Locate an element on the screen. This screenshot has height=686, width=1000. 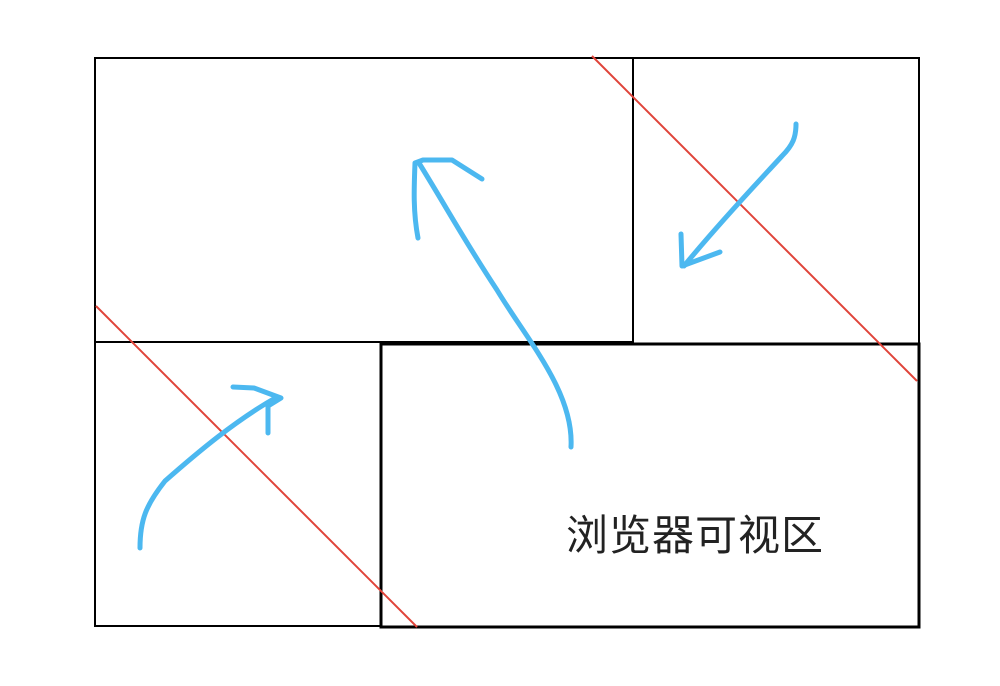
arrow-viewport-to-top-left is located at coordinates (492, 303).